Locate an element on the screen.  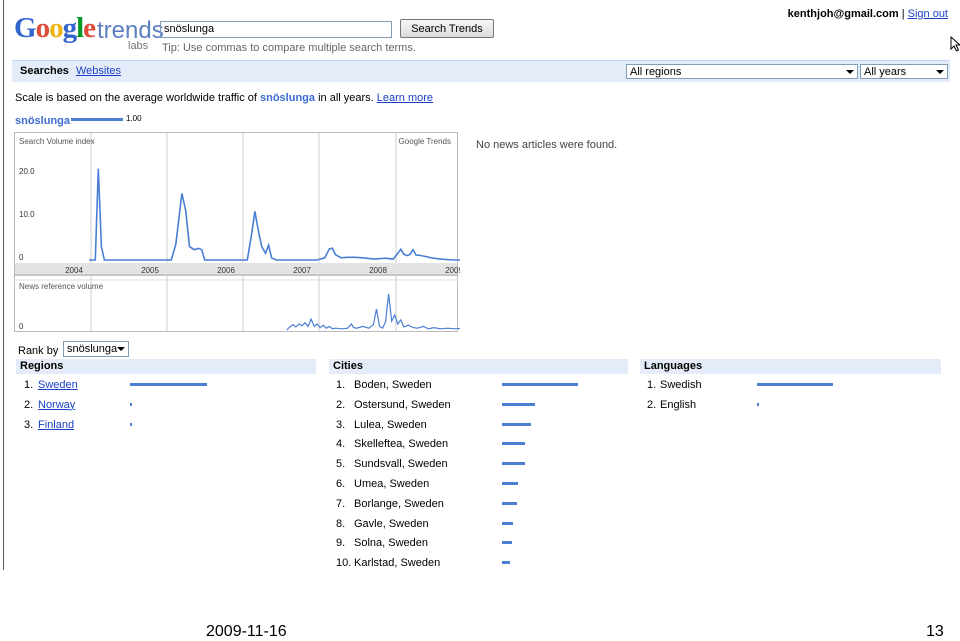
cities-header: Cities is located at coordinates (478, 366).